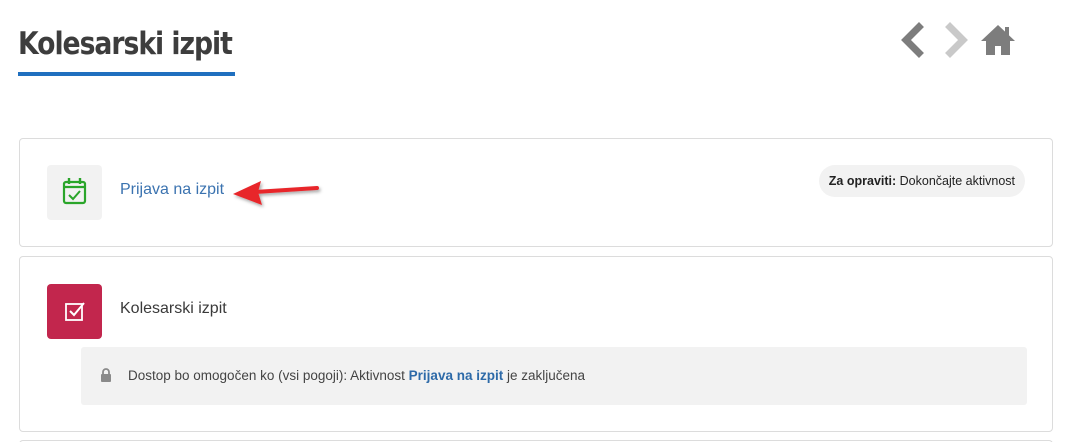 The image size is (1073, 442). I want to click on completion-badge: Za opraviti: Dokončajte aktivnost, so click(921, 181).